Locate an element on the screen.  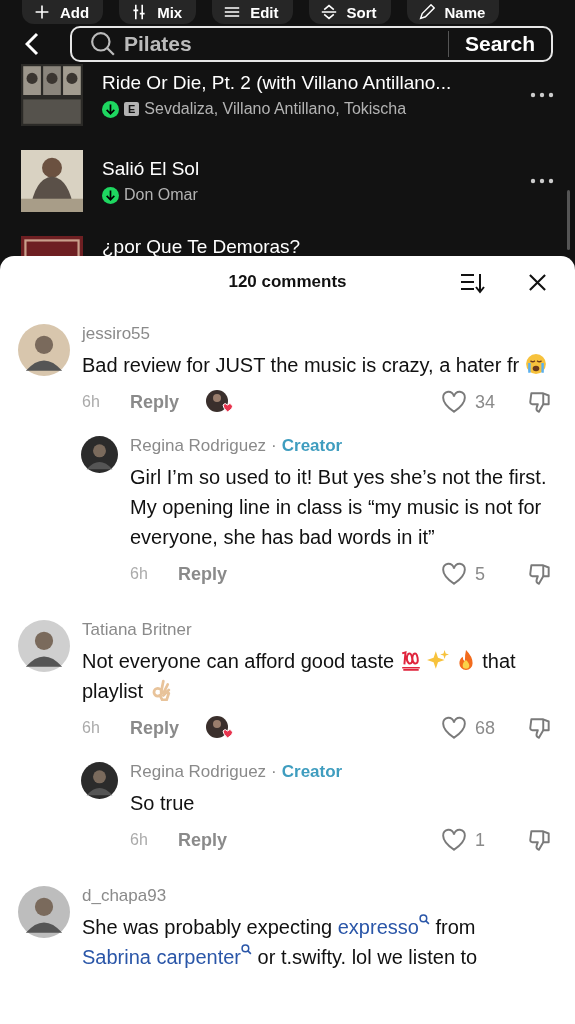
track-artists: Sevdaliza, Villano Antillano, Tokischa is located at coordinates (275, 109).